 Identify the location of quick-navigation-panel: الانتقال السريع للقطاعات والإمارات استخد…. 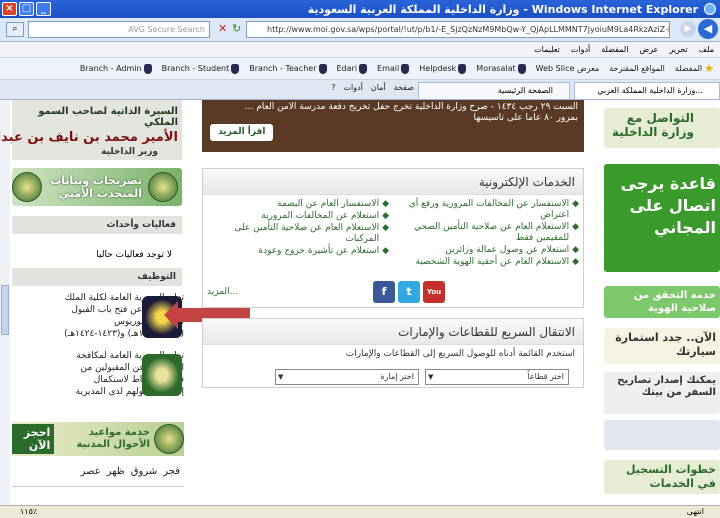
(393, 353).